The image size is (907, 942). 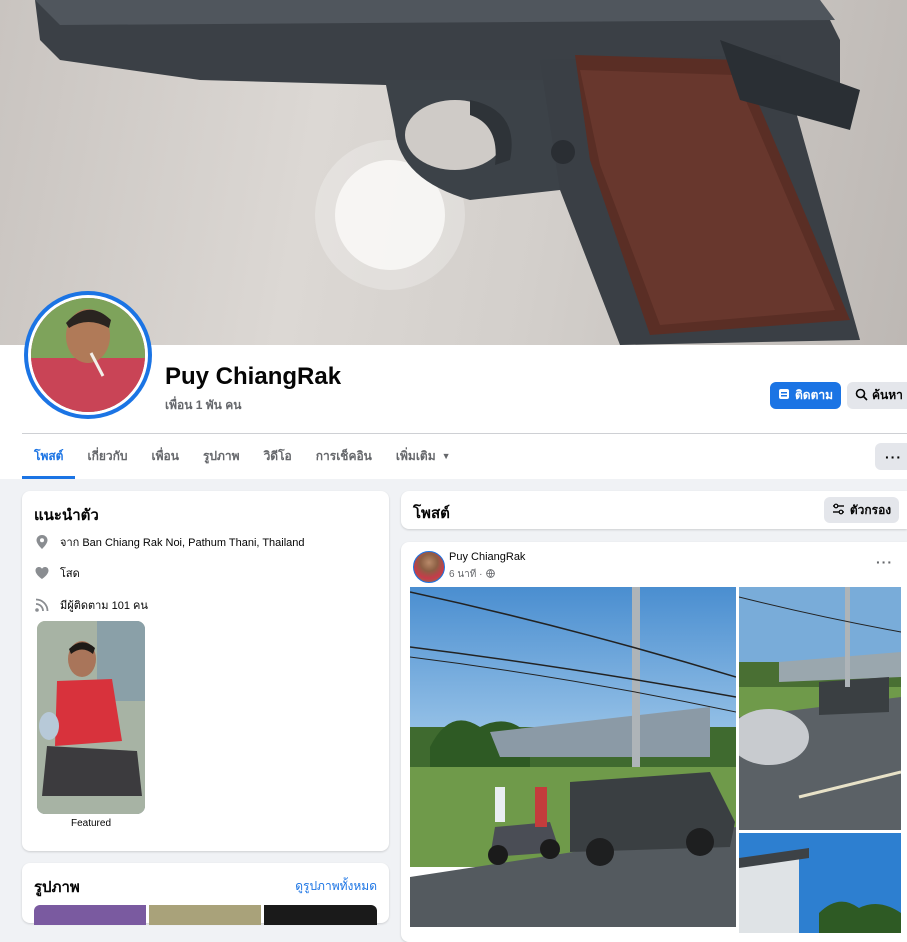 I want to click on intro-followers: มีผู้ติดตาม 101 คน, so click(x=91, y=605).